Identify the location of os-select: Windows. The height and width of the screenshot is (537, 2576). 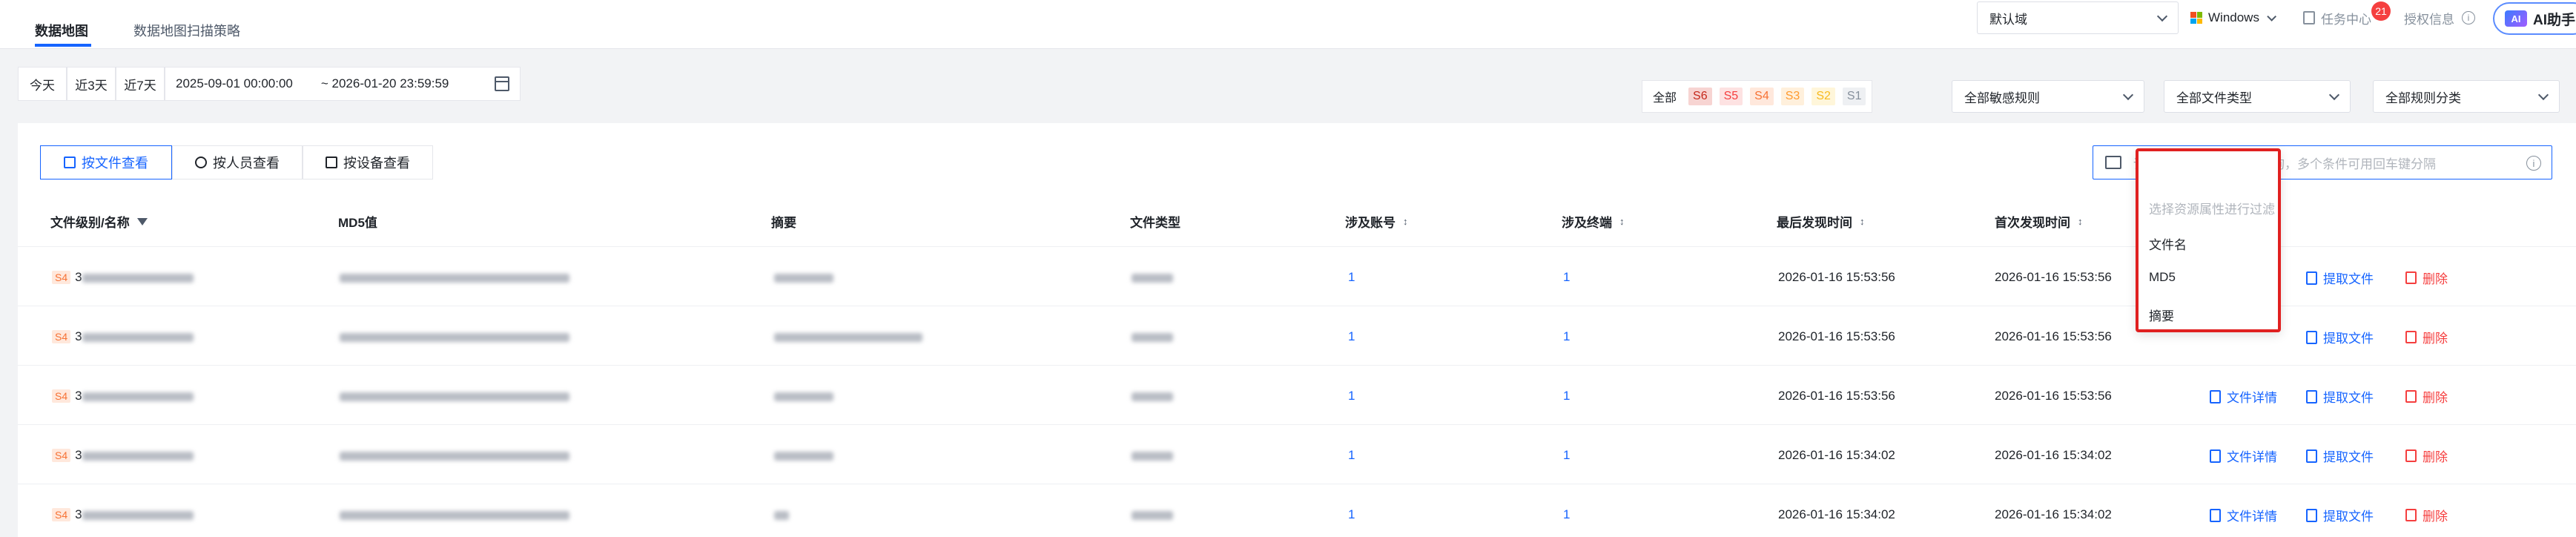
(2233, 18).